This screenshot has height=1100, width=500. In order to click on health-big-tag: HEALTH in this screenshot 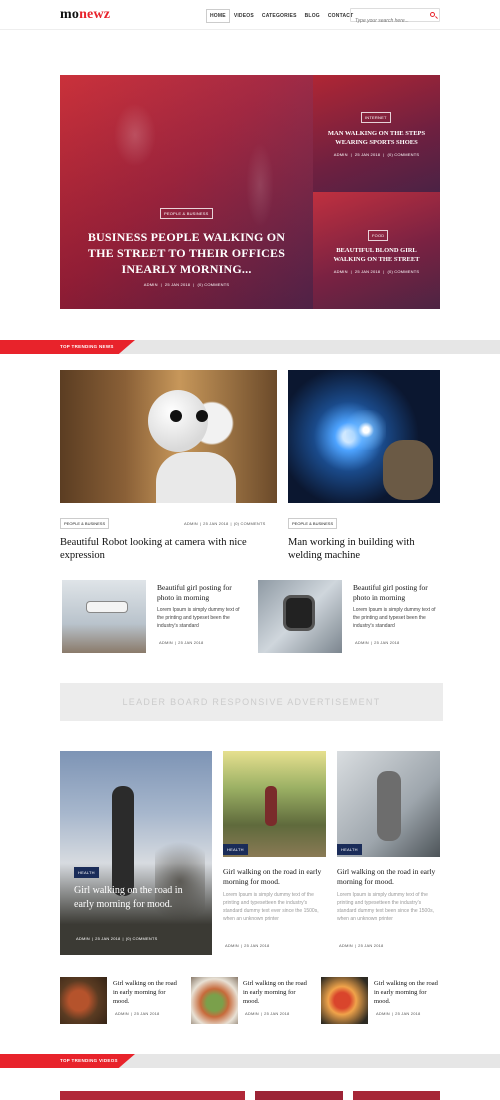, I will do `click(86, 872)`.